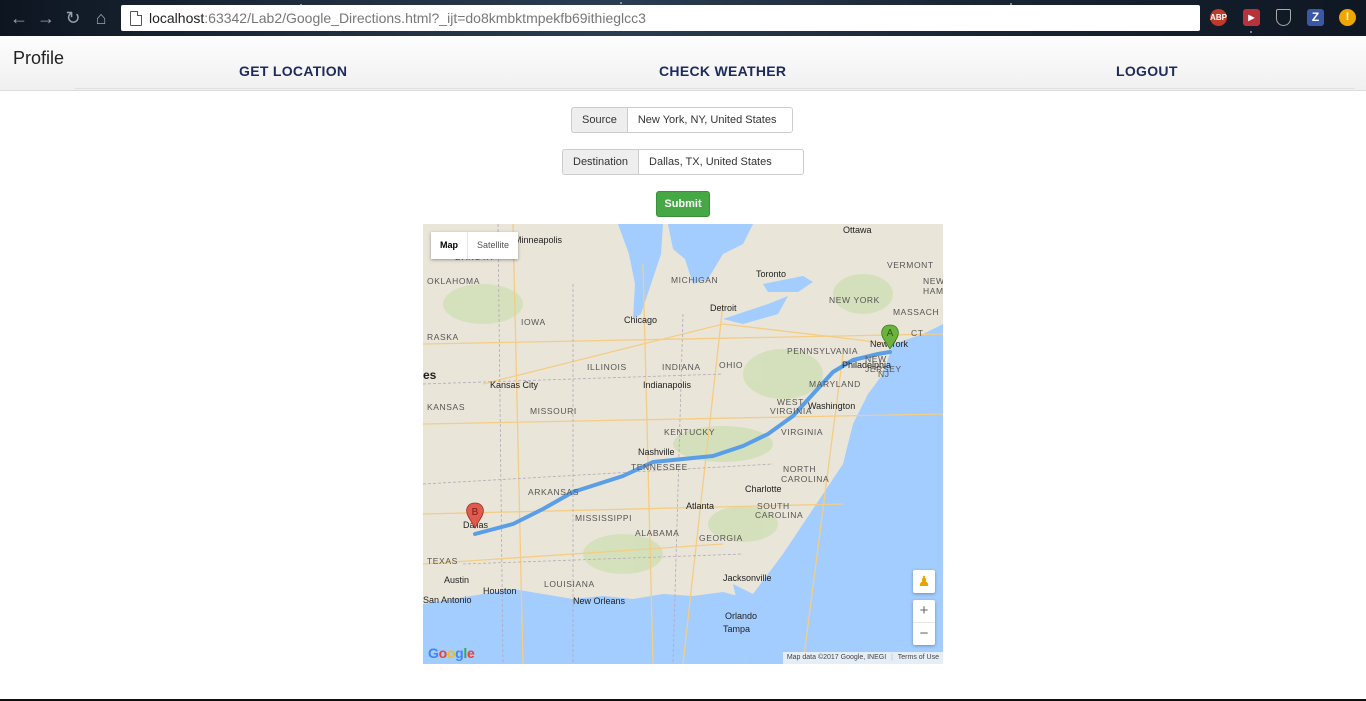 The width and height of the screenshot is (1366, 701). I want to click on shield-icon, so click(1283, 17).